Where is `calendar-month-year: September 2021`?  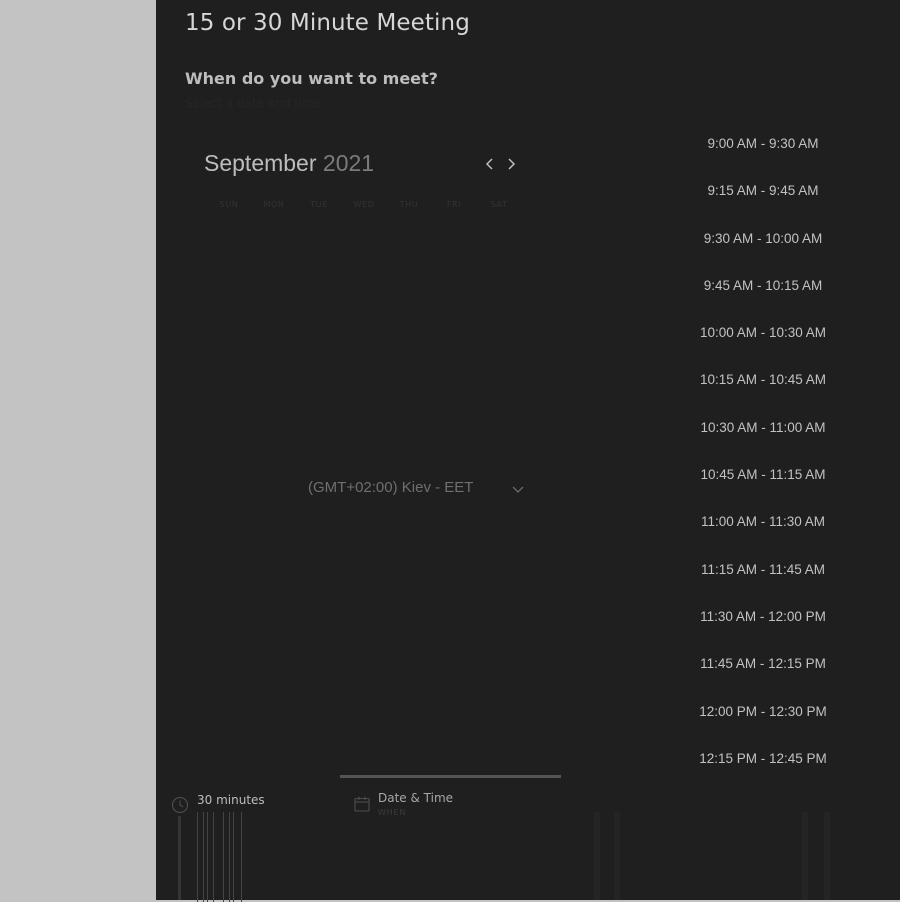
calendar-month-year: September 2021 is located at coordinates (289, 163).